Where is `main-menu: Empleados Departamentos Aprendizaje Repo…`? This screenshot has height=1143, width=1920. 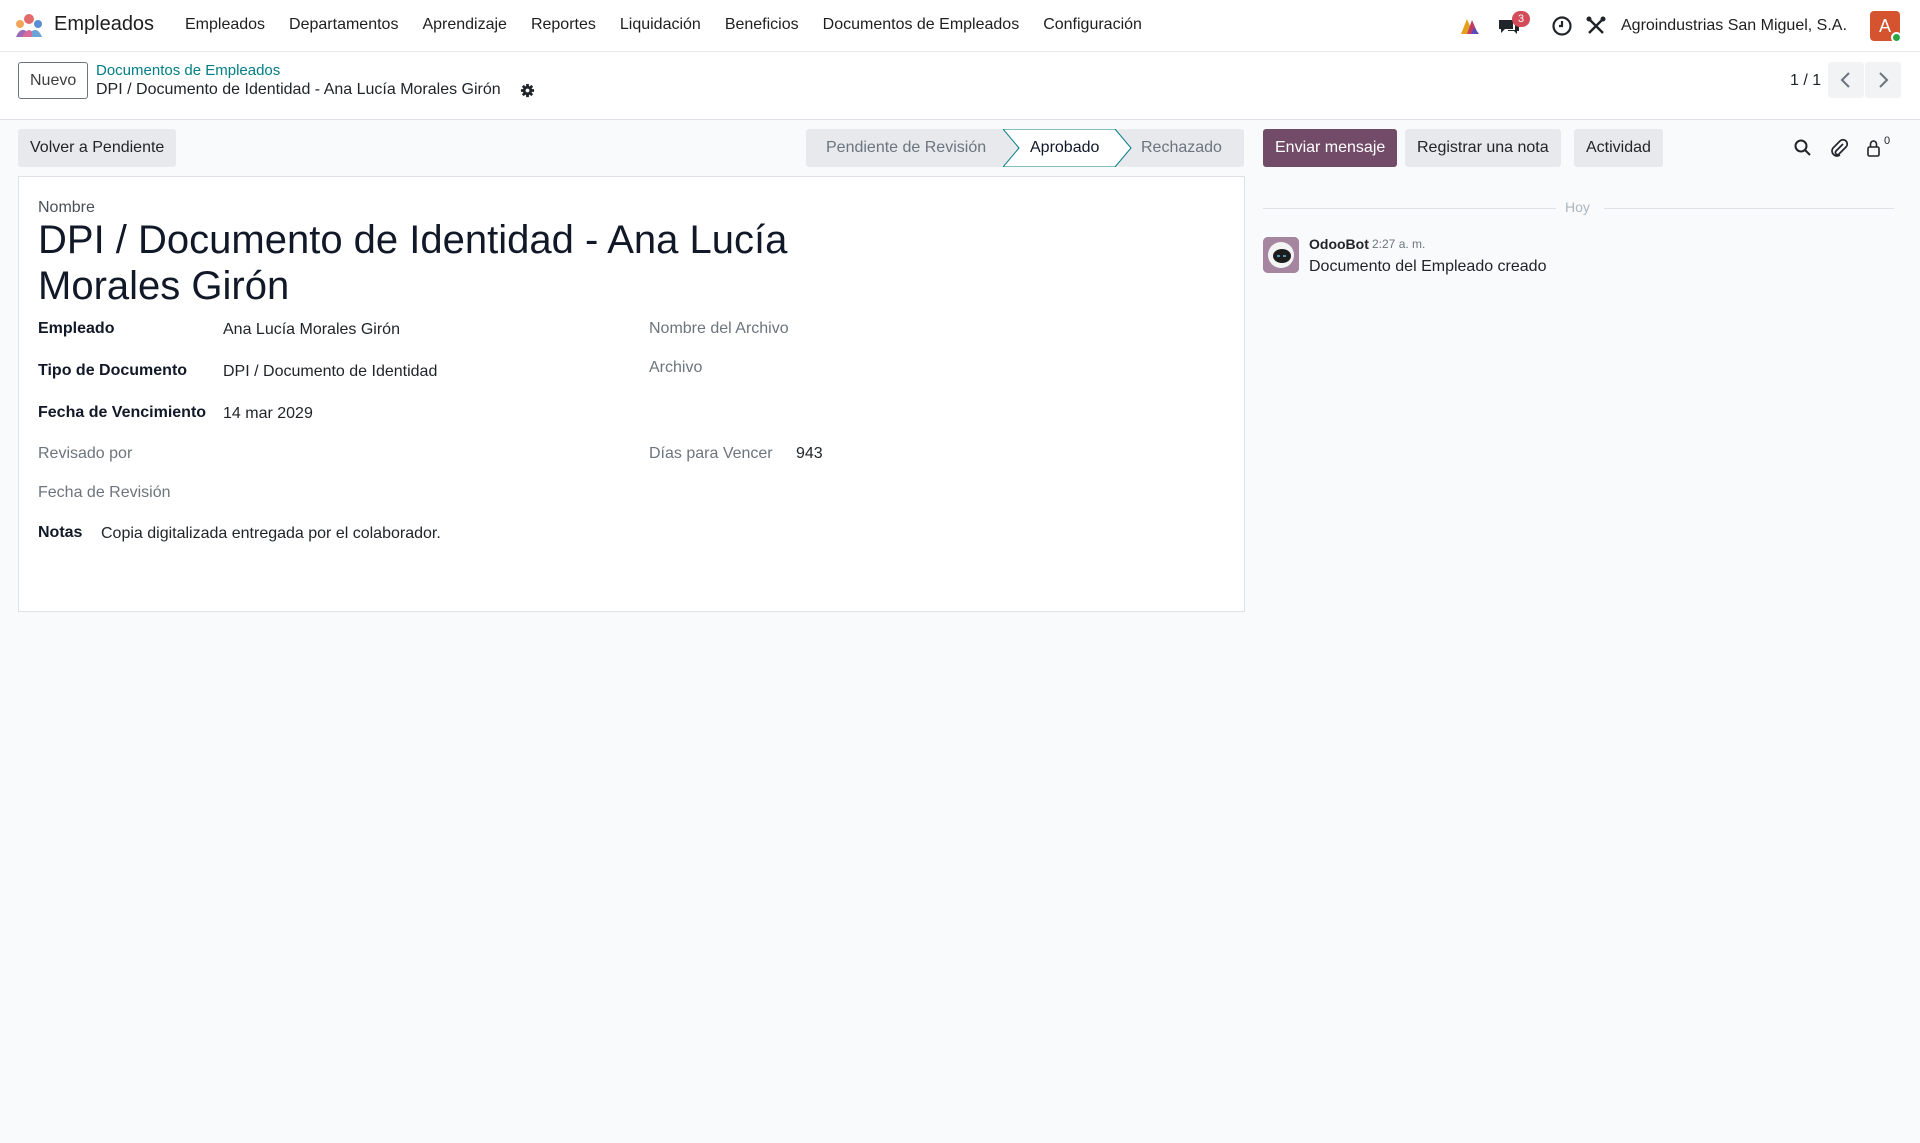
main-menu: Empleados Departamentos Aprendizaje Repo… is located at coordinates (663, 25).